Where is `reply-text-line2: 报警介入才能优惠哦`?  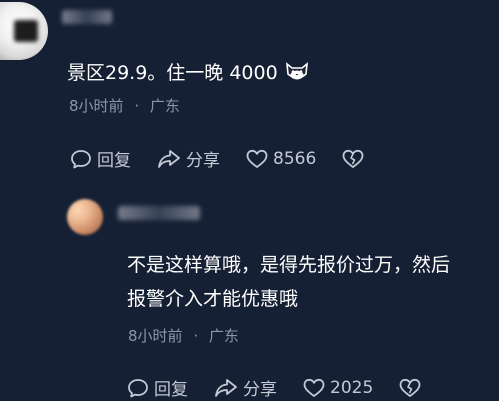 reply-text-line2: 报警介入才能优惠哦 is located at coordinates (213, 299).